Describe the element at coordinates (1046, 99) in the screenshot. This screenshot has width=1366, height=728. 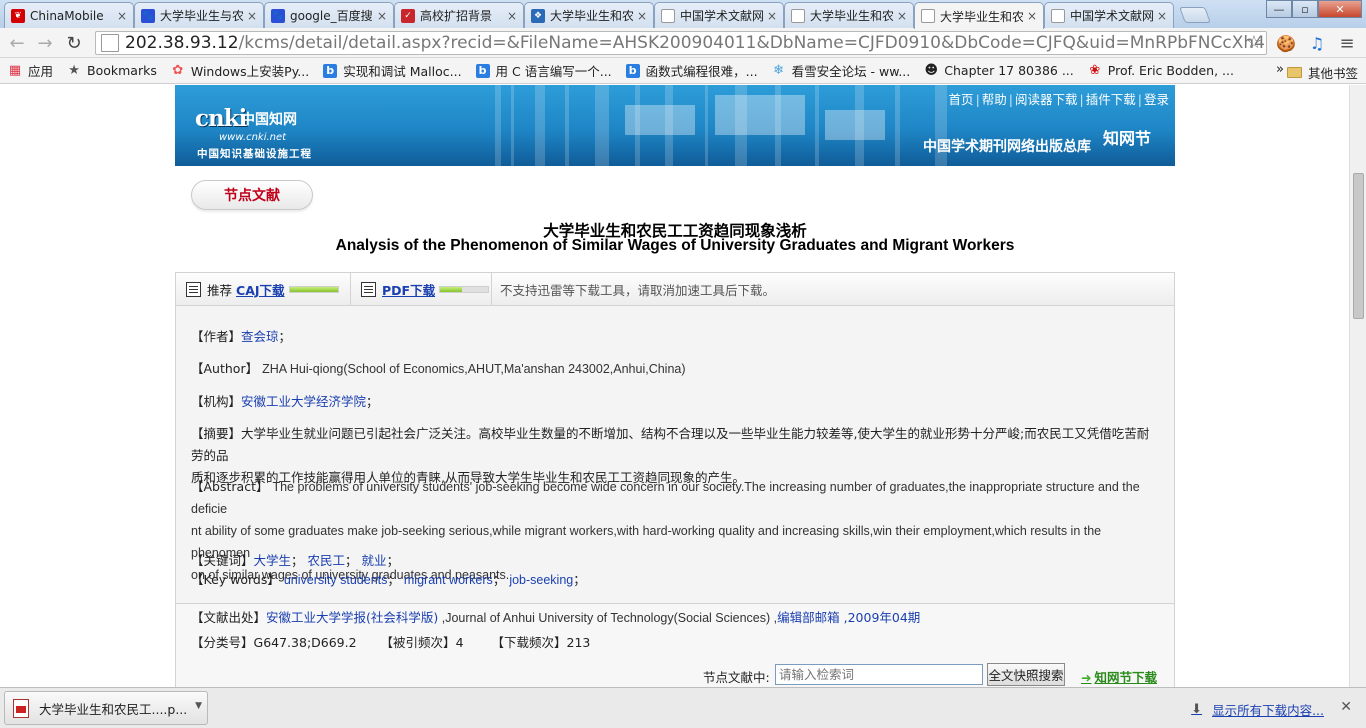
I see `nav-reader-download: 阅读器下载` at that location.